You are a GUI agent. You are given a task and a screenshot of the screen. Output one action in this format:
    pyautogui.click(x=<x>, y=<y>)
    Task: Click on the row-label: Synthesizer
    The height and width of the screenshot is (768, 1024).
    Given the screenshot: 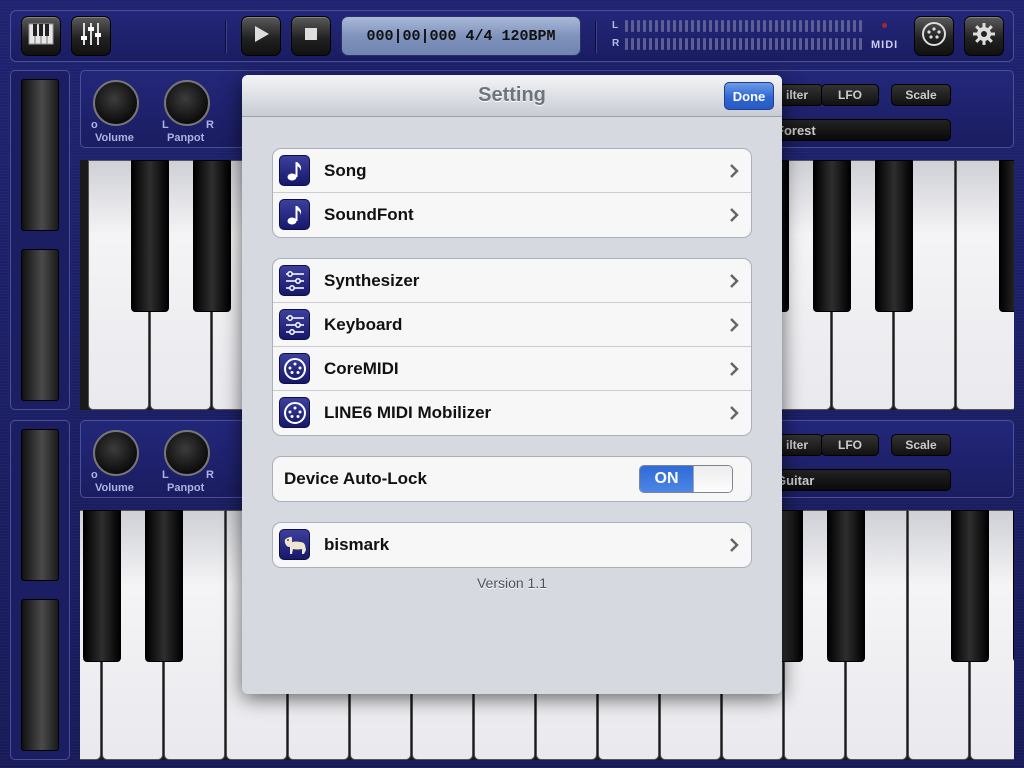 What is the action you would take?
    pyautogui.click(x=372, y=280)
    